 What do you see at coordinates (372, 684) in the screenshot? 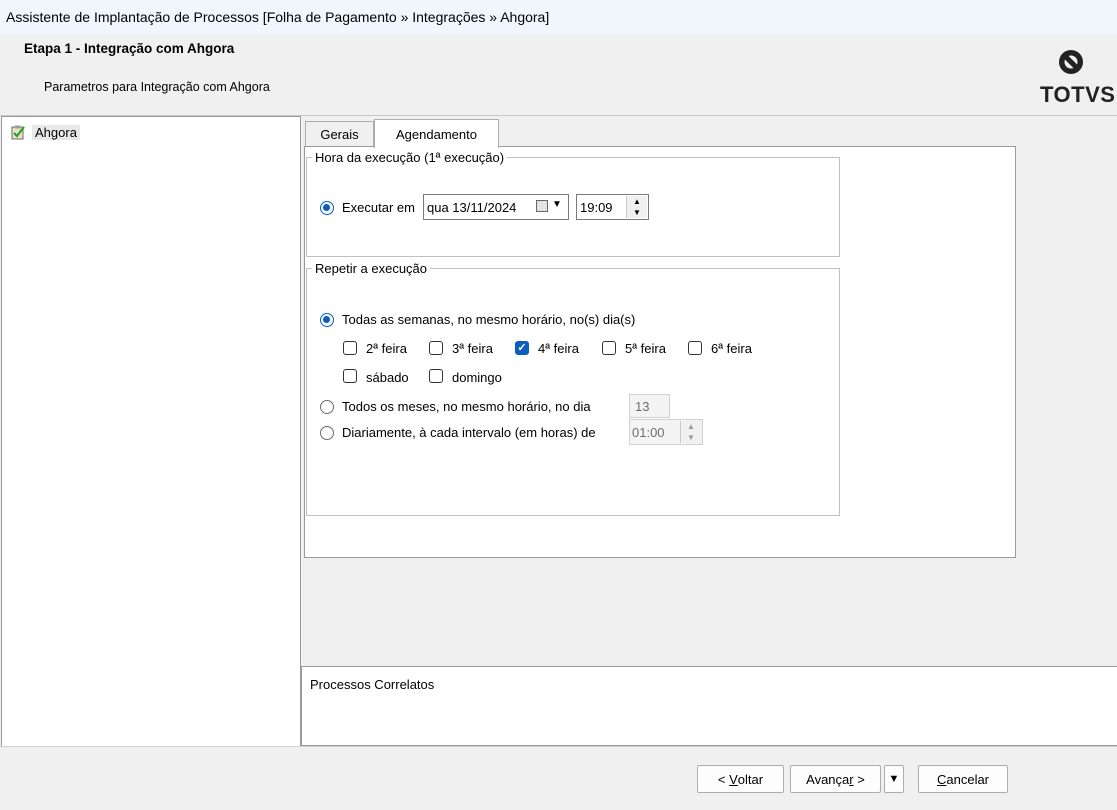
I see `related-processes-label: Processos Correlatos` at bounding box center [372, 684].